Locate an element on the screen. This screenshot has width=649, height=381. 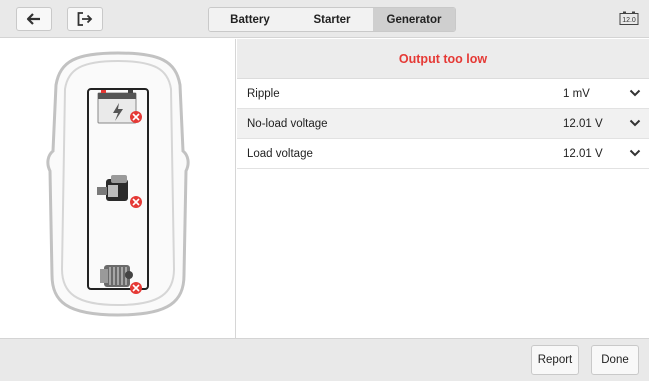
reading-label: Ripple is located at coordinates (263, 93).